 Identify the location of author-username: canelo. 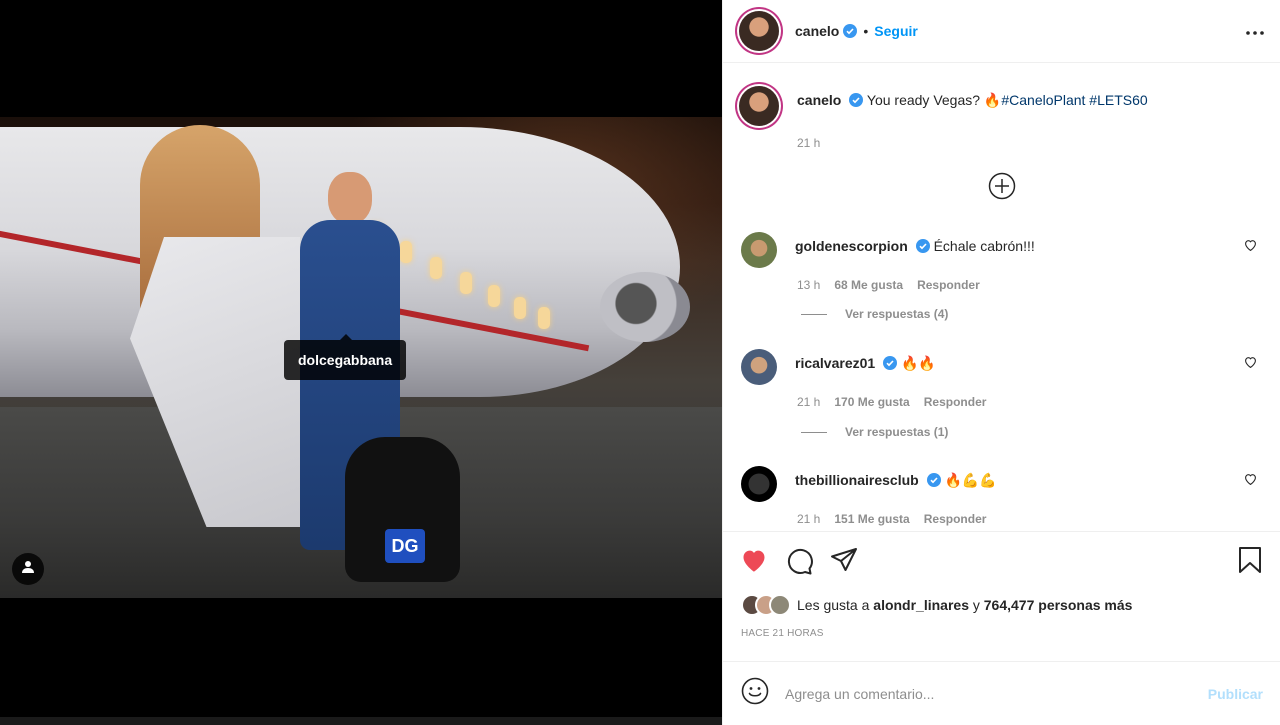
(817, 31).